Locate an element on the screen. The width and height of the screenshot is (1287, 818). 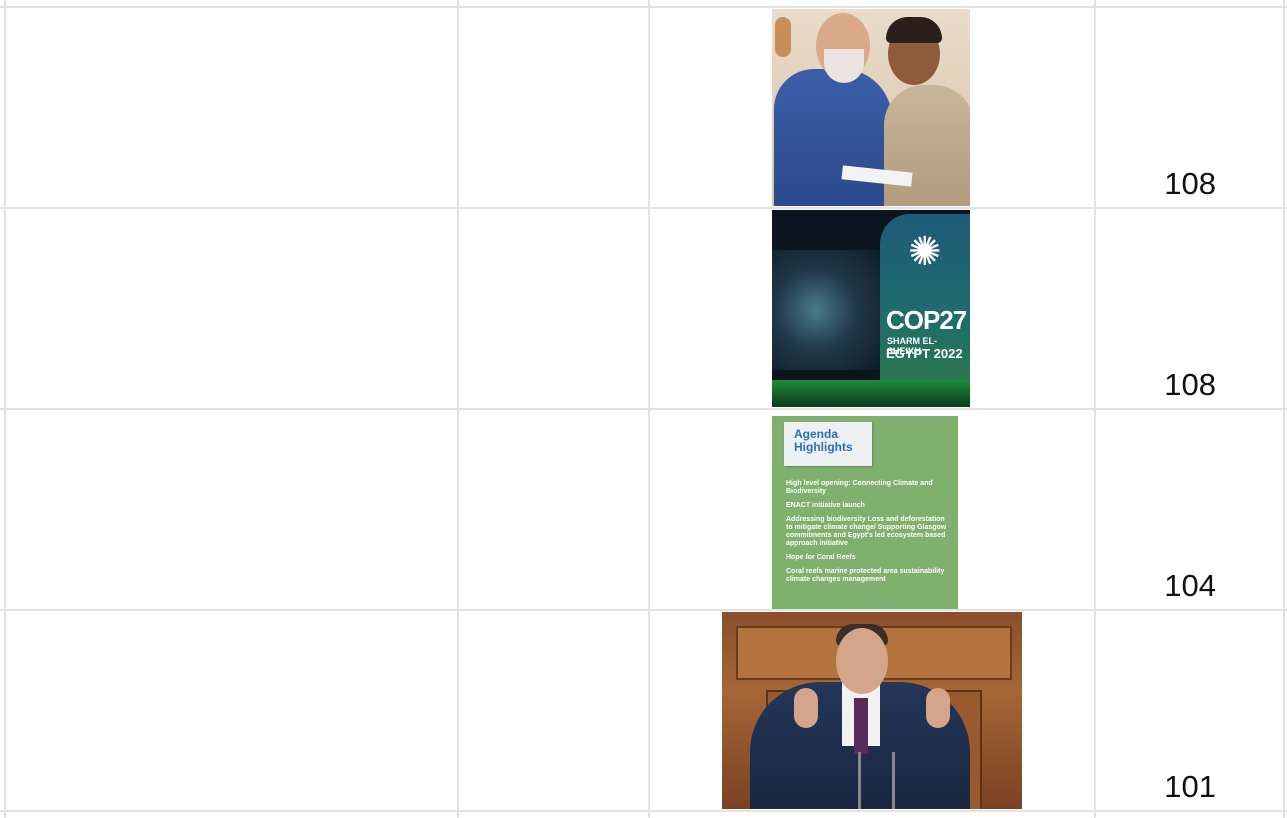
globe-screen is located at coordinates (827, 310).